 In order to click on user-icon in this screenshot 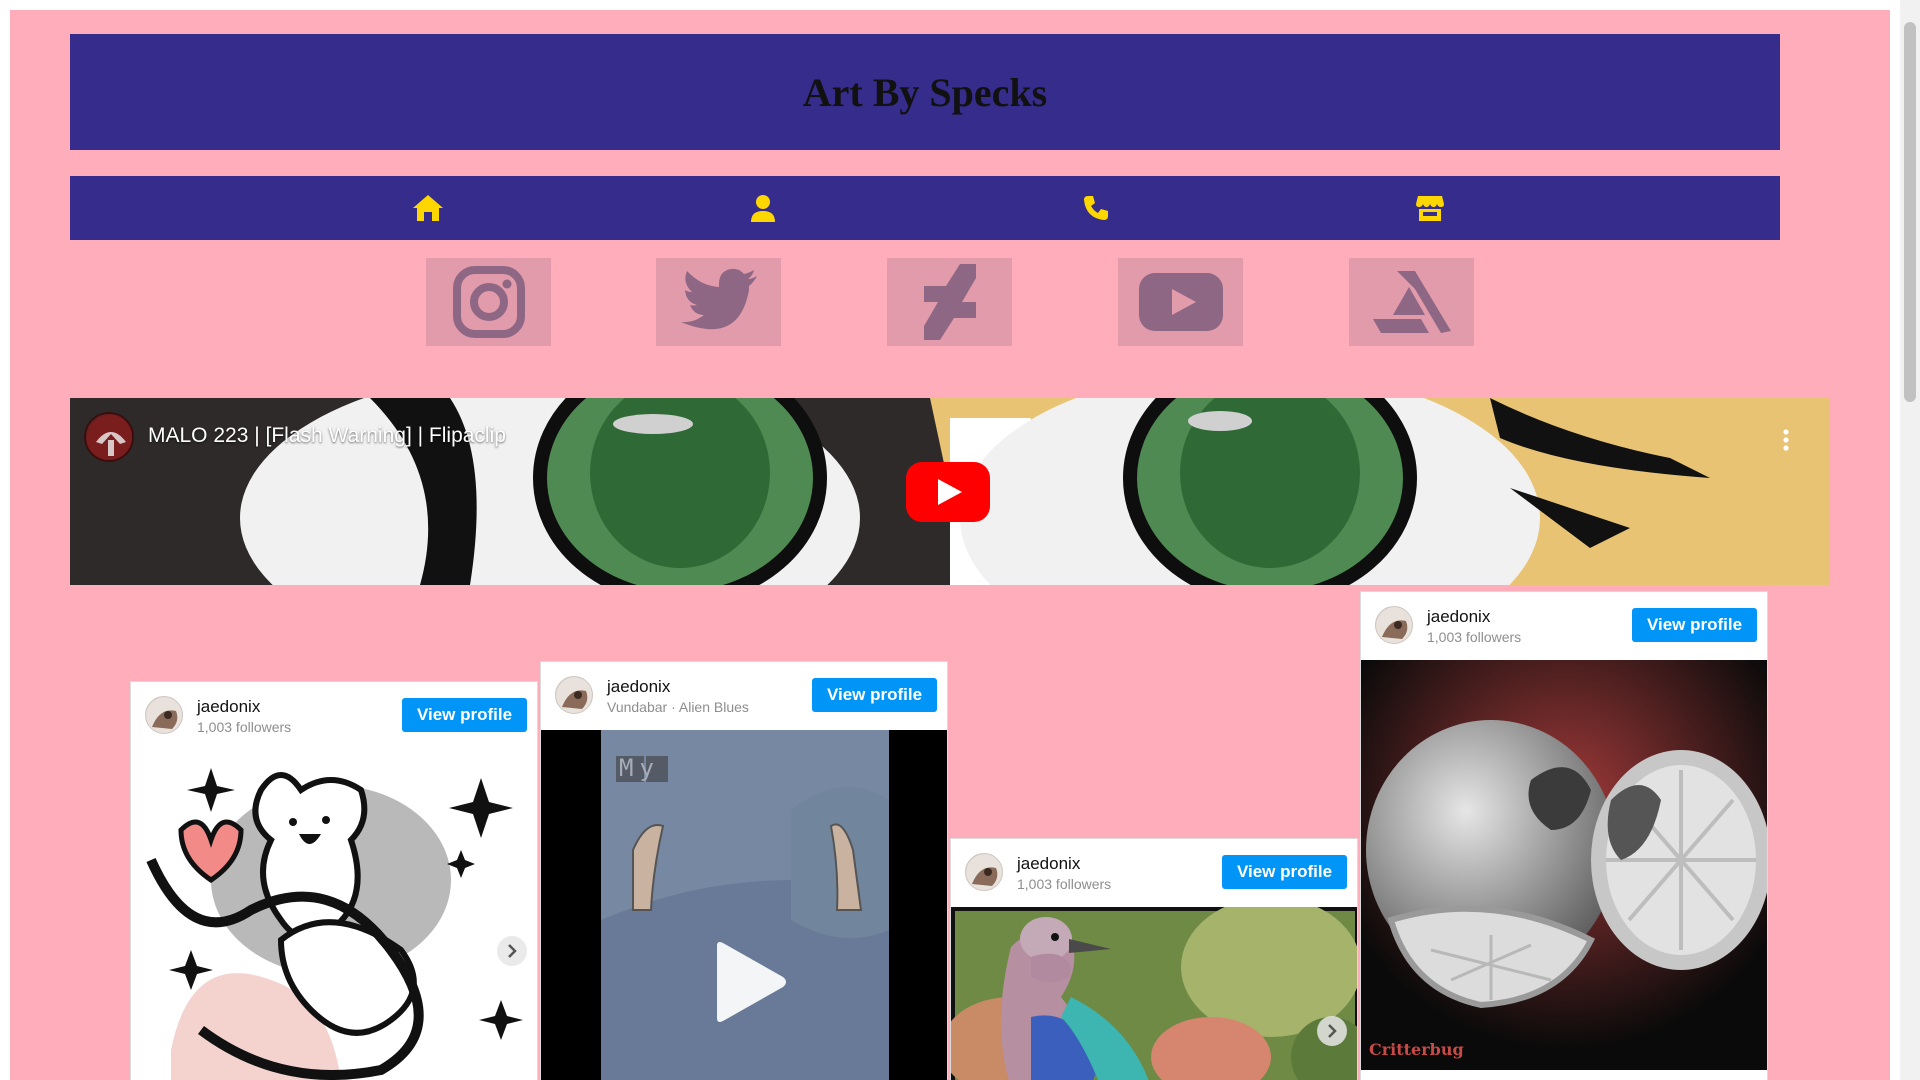, I will do `click(763, 208)`.